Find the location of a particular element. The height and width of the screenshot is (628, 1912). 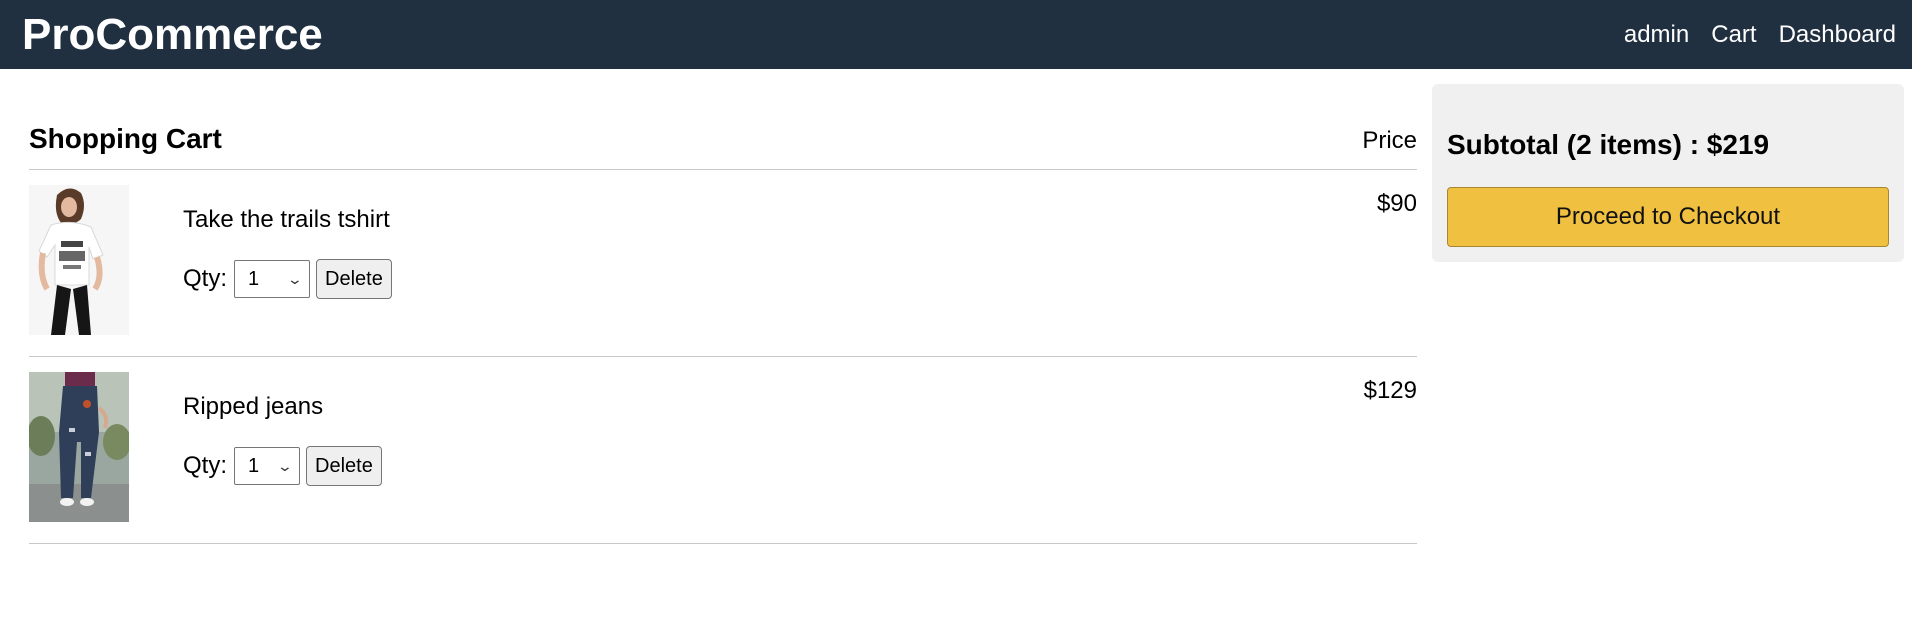

woman-in-white-tshirt-photo is located at coordinates (79, 260).